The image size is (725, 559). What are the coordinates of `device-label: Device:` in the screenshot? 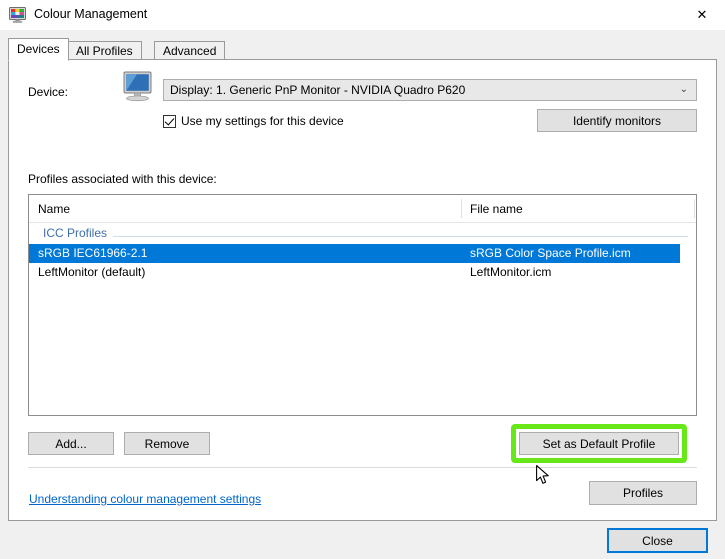 It's located at (48, 92).